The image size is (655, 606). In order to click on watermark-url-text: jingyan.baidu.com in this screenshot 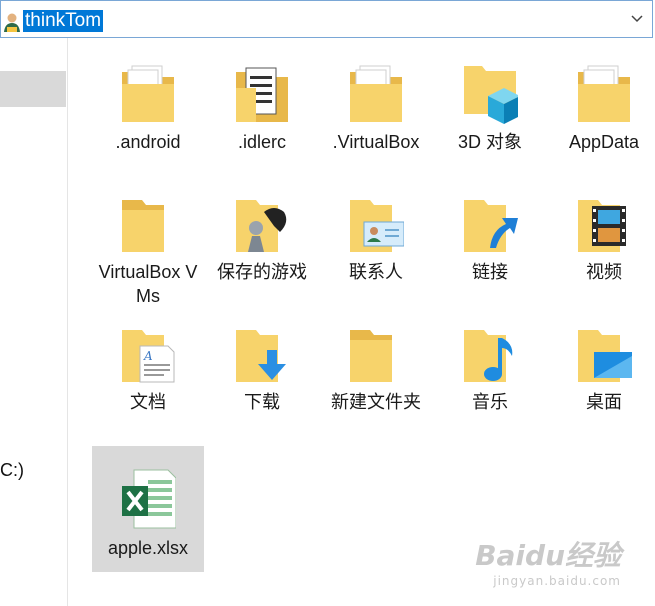, I will do `click(557, 581)`.